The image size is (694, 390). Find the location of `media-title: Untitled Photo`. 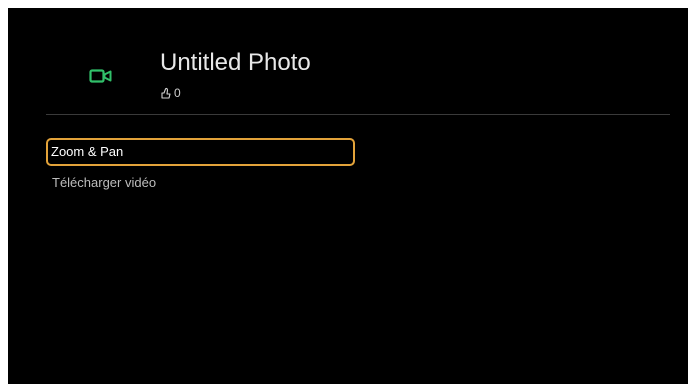

media-title: Untitled Photo is located at coordinates (235, 62).